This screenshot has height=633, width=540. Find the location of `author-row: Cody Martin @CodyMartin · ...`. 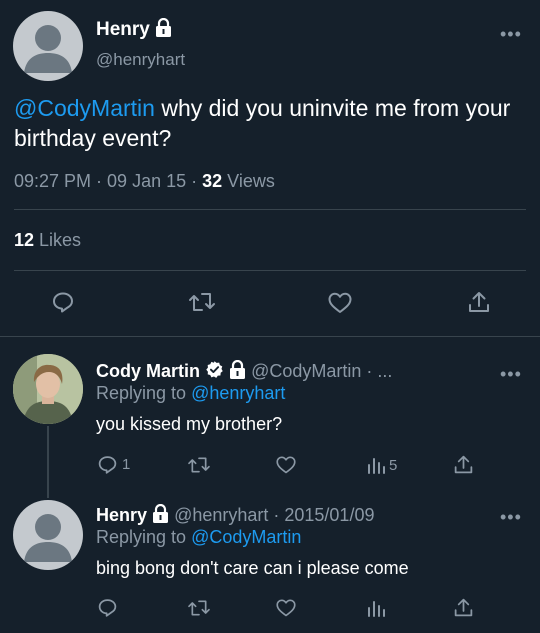

author-row: Cody Martin @CodyMartin · ... is located at coordinates (244, 371).